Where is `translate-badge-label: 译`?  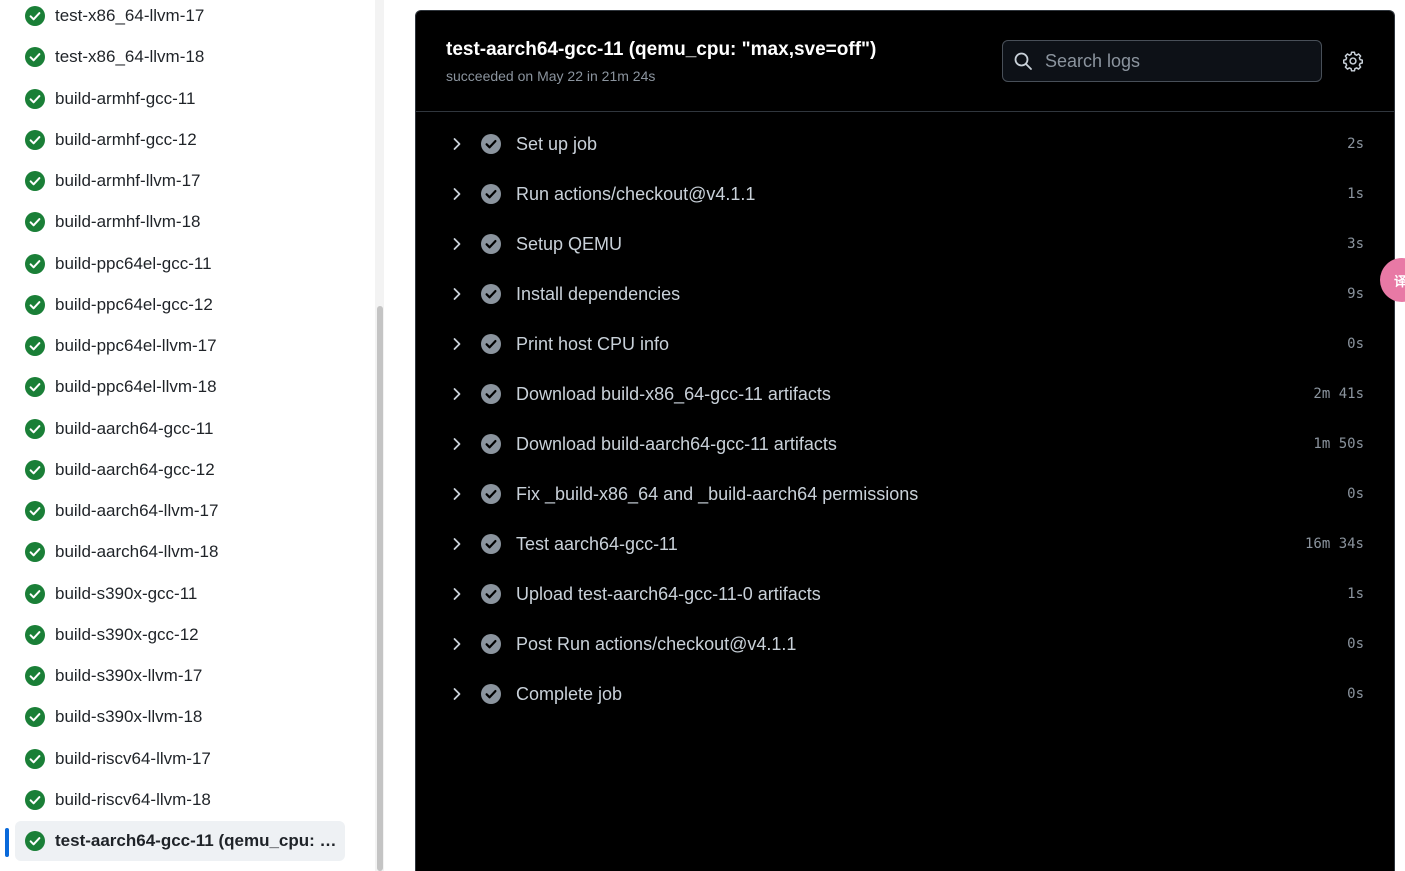
translate-badge-label: 译 is located at coordinates (1399, 281).